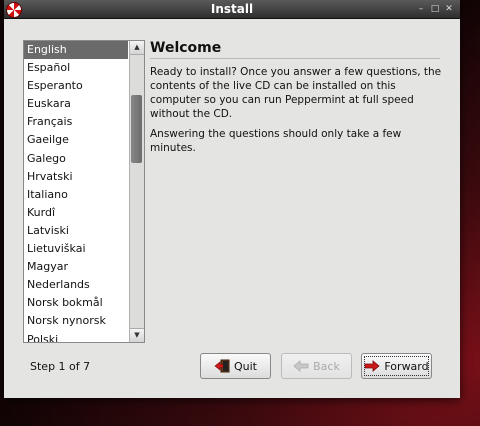 The image size is (480, 426). I want to click on language-item: Italiano, so click(76, 195).